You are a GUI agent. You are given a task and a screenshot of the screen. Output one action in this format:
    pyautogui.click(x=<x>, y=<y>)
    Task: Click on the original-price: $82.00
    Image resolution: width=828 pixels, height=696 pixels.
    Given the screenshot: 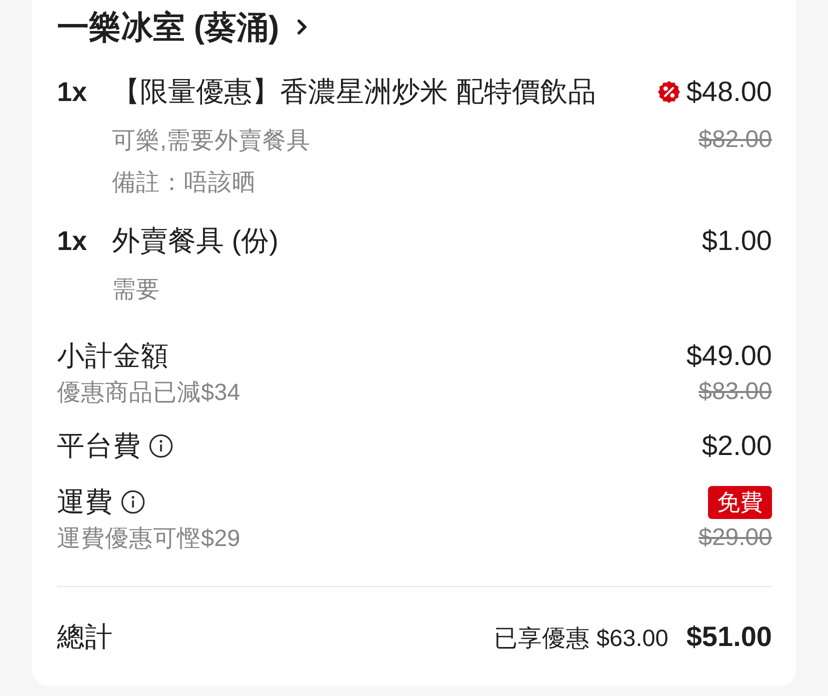 What is the action you would take?
    pyautogui.click(x=735, y=140)
    